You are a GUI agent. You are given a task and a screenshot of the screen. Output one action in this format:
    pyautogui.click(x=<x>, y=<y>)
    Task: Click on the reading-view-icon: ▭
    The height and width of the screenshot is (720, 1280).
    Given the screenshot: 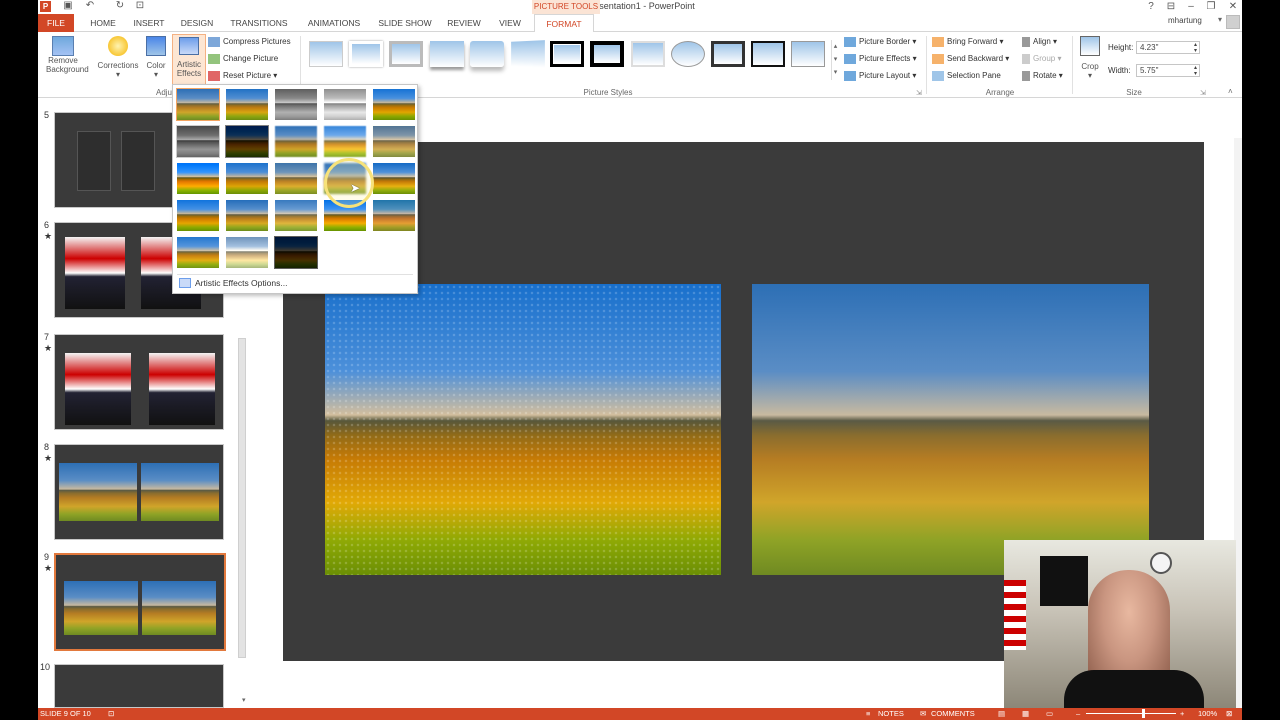 What is the action you would take?
    pyautogui.click(x=1049, y=714)
    